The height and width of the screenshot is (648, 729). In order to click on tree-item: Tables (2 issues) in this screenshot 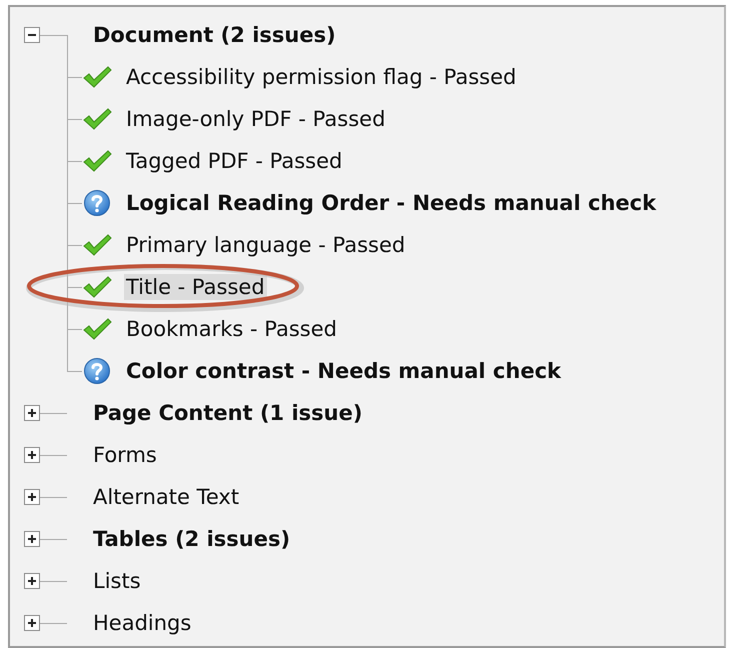, I will do `click(191, 539)`.